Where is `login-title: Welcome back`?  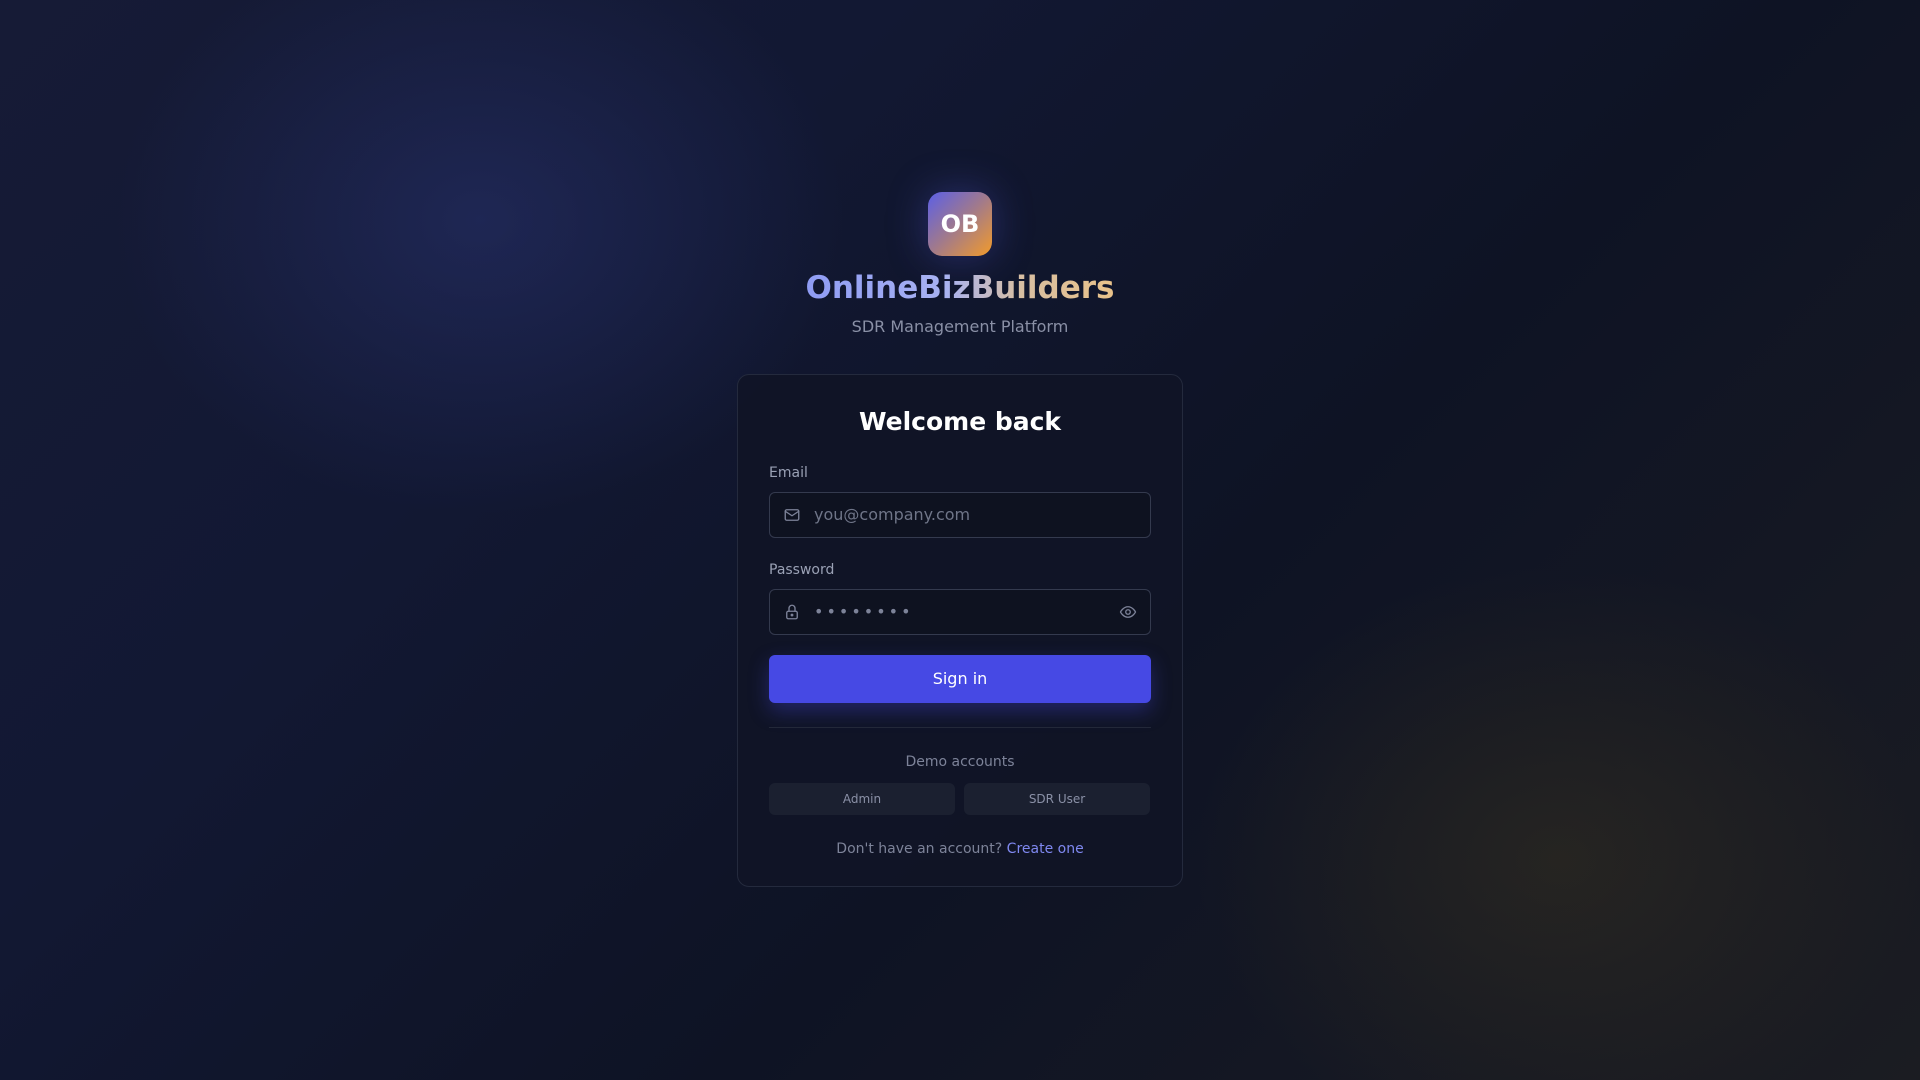 login-title: Welcome back is located at coordinates (960, 421).